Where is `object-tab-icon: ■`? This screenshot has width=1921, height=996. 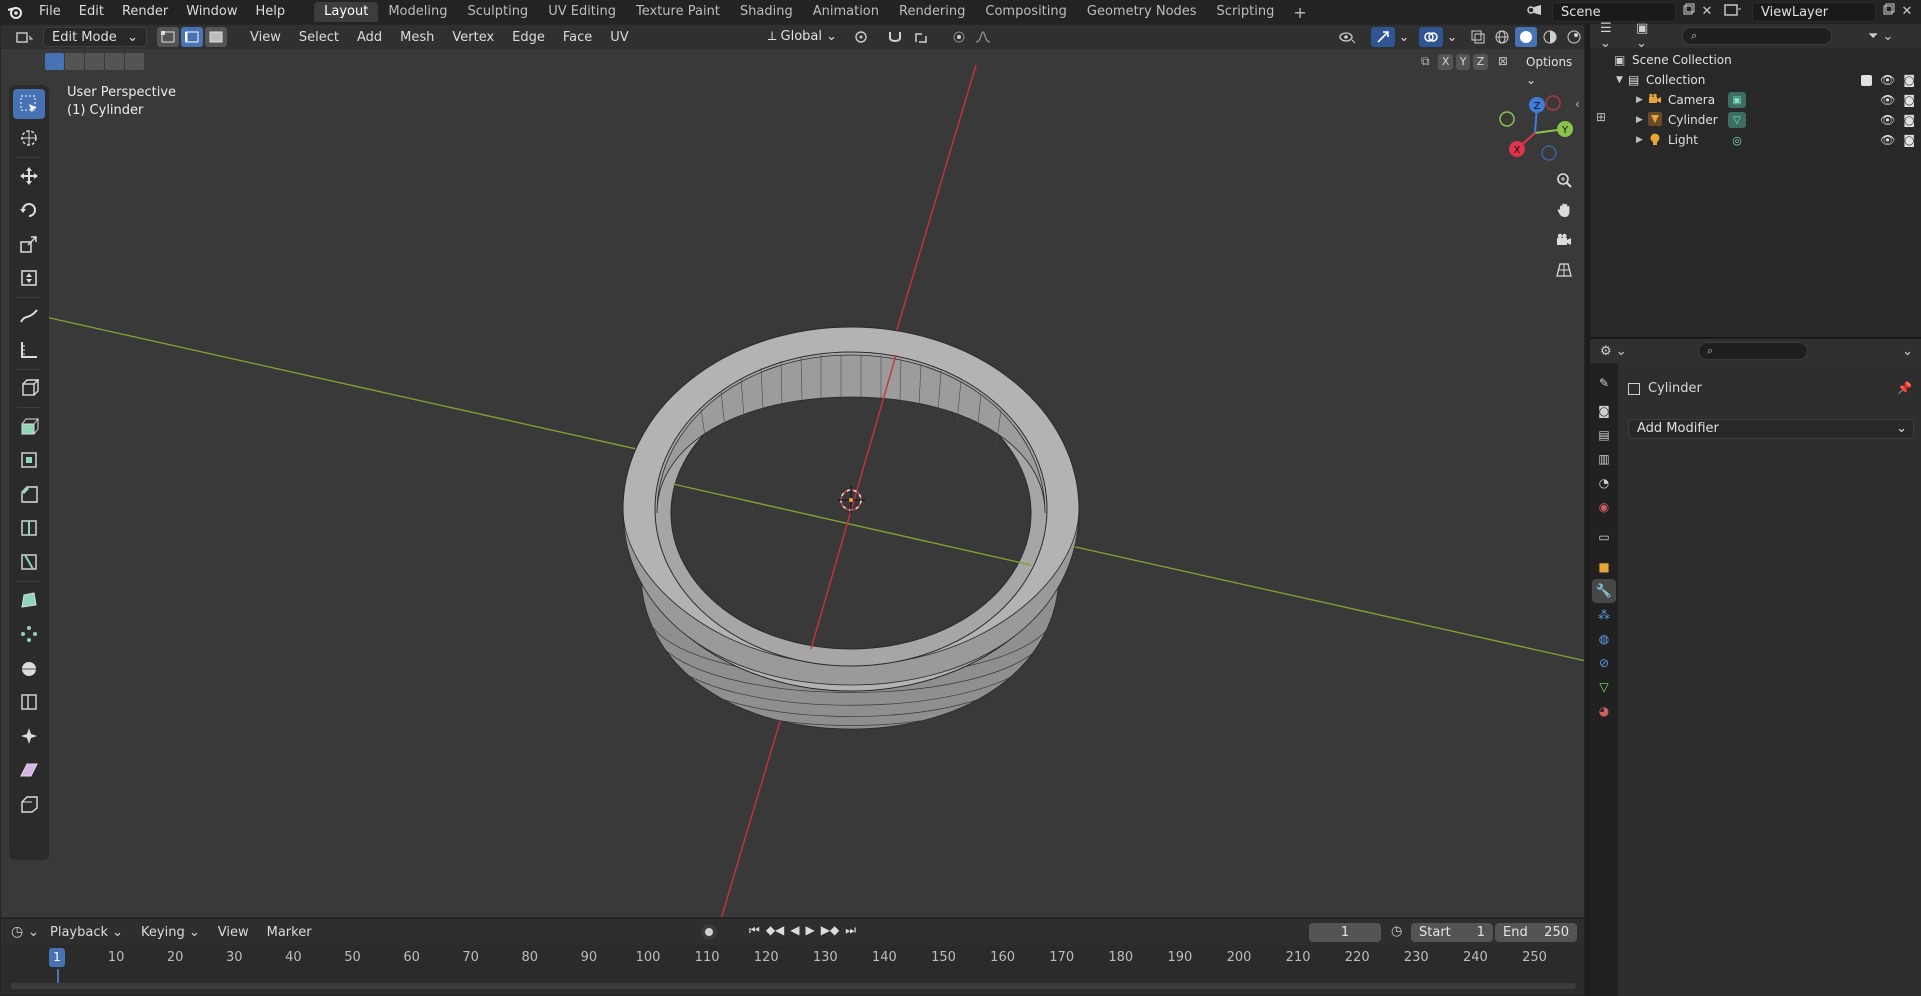 object-tab-icon: ■ is located at coordinates (1604, 567).